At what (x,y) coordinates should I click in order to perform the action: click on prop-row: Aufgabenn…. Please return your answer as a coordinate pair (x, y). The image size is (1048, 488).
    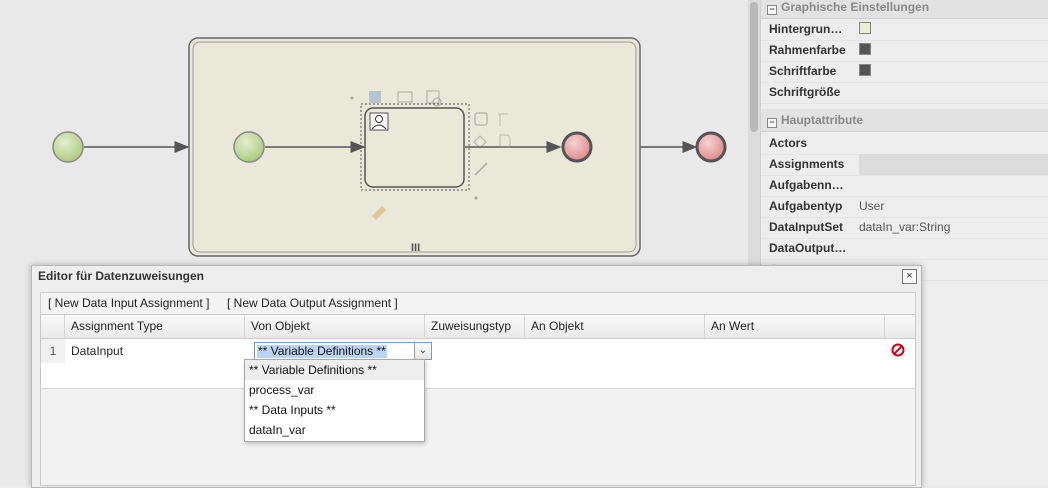
    Looking at the image, I should click on (904, 186).